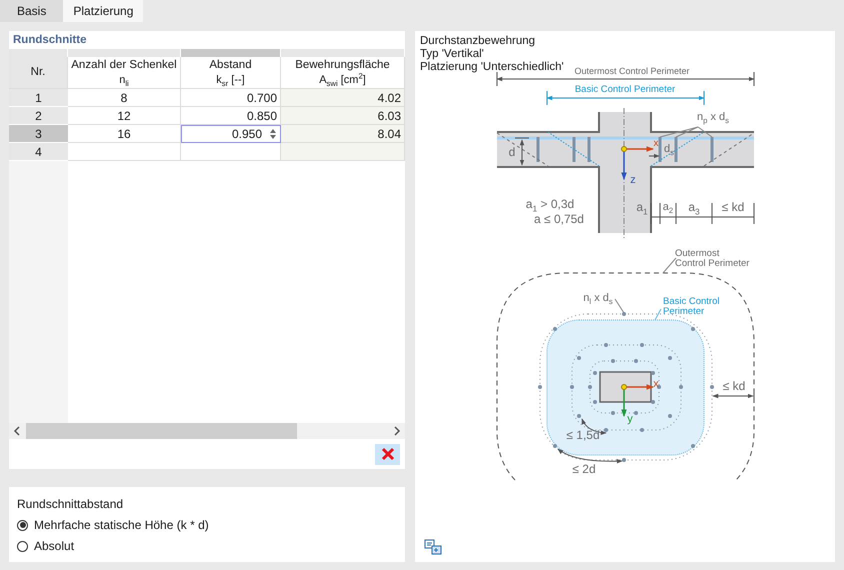  I want to click on table-cell: 4.02, so click(343, 98).